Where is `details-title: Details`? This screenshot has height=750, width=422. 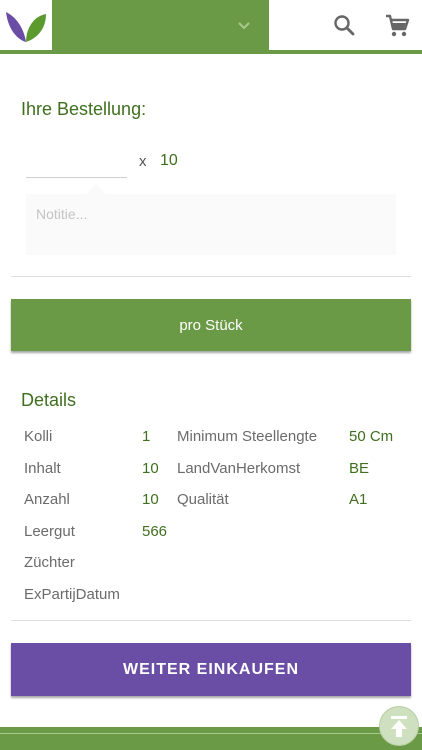 details-title: Details is located at coordinates (49, 400).